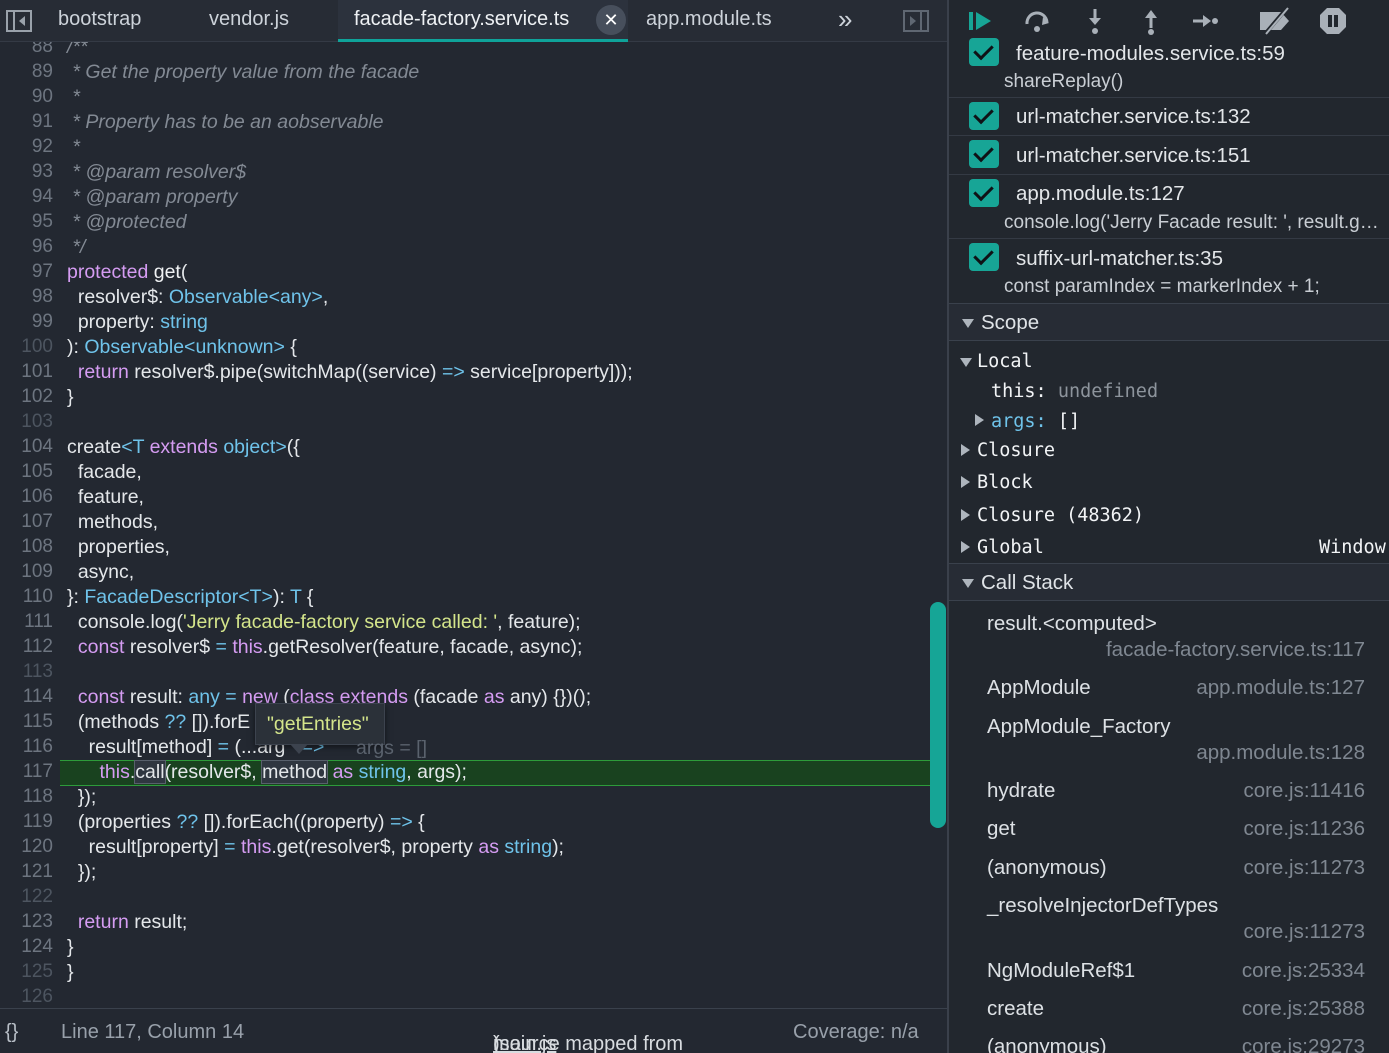 The width and height of the screenshot is (1389, 1053). What do you see at coordinates (26, 922) in the screenshot?
I see `line-number: 123` at bounding box center [26, 922].